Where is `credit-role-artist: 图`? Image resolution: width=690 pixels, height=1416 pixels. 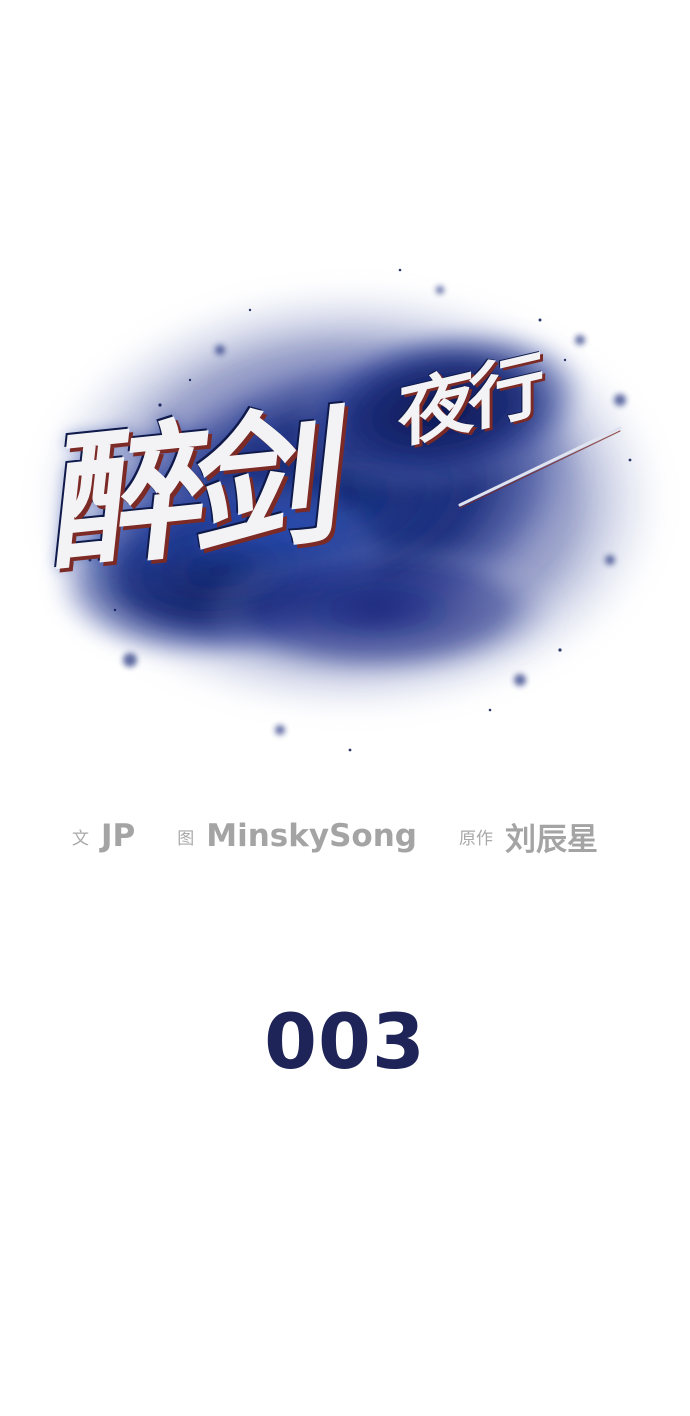 credit-role-artist: 图 is located at coordinates (186, 838).